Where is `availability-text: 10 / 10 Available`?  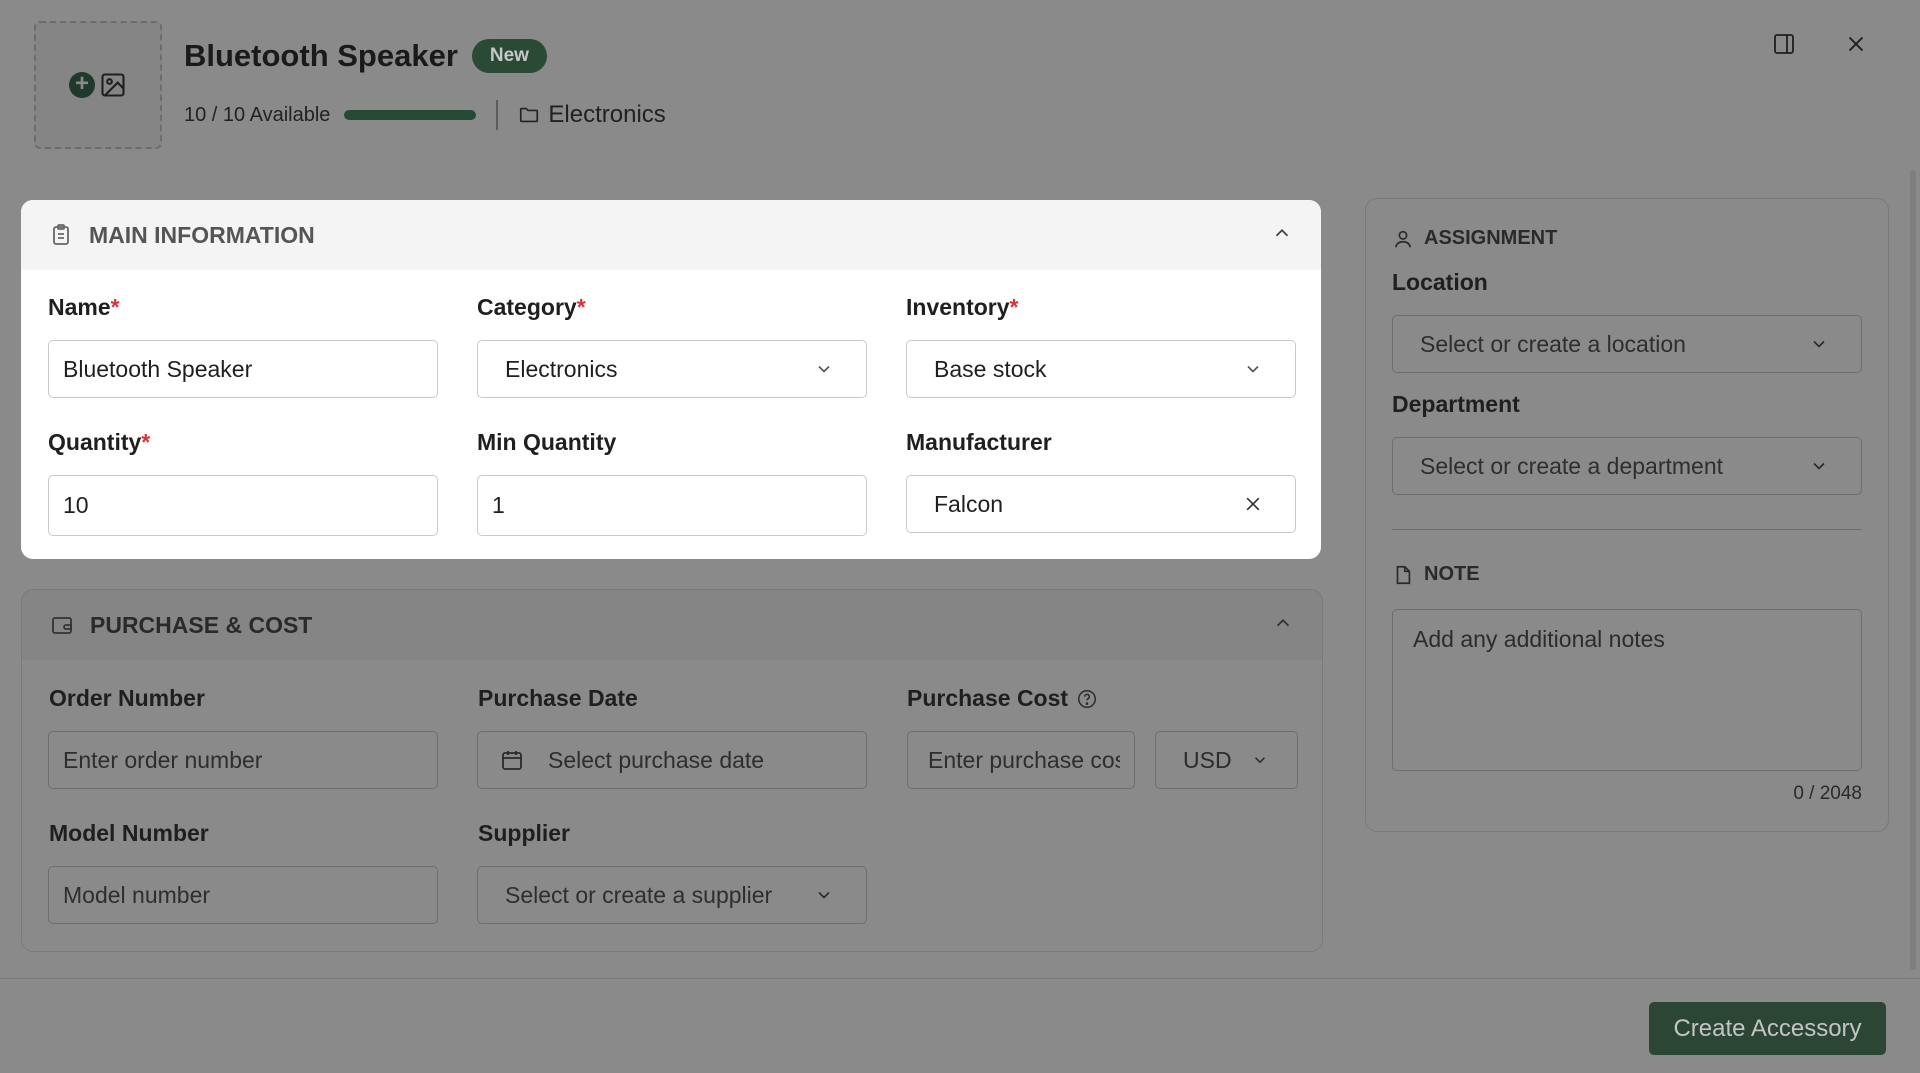
availability-text: 10 / 10 Available is located at coordinates (257, 114).